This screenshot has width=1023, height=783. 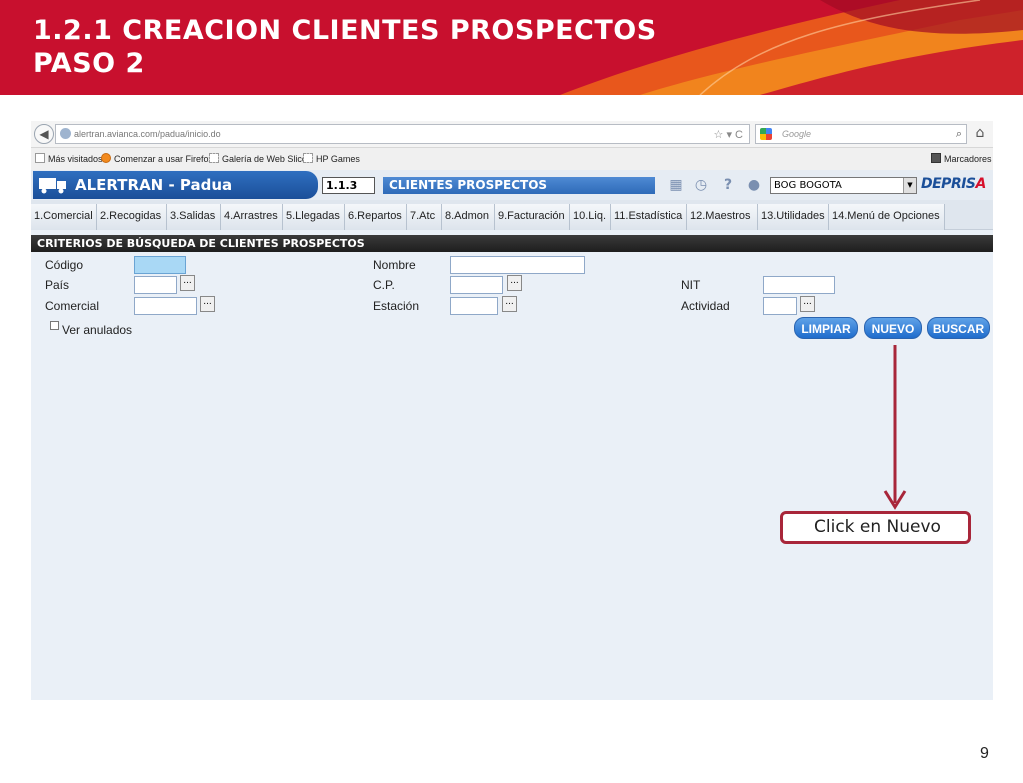 What do you see at coordinates (722, 217) in the screenshot?
I see `menu-item-maestros: 12.Maestros` at bounding box center [722, 217].